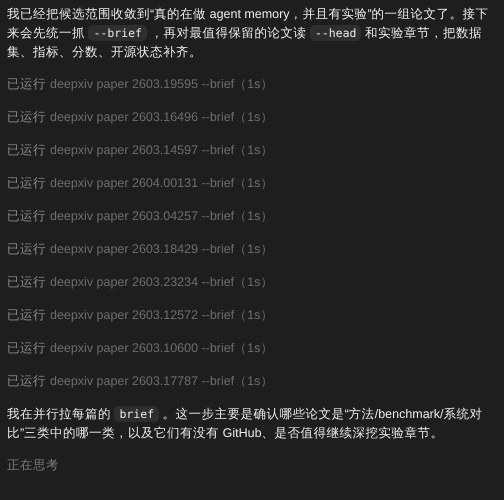 The height and width of the screenshot is (500, 504). Describe the element at coordinates (162, 315) in the screenshot. I see `run-command: deepxiv paper 2603.12572 --brief（1s）` at that location.